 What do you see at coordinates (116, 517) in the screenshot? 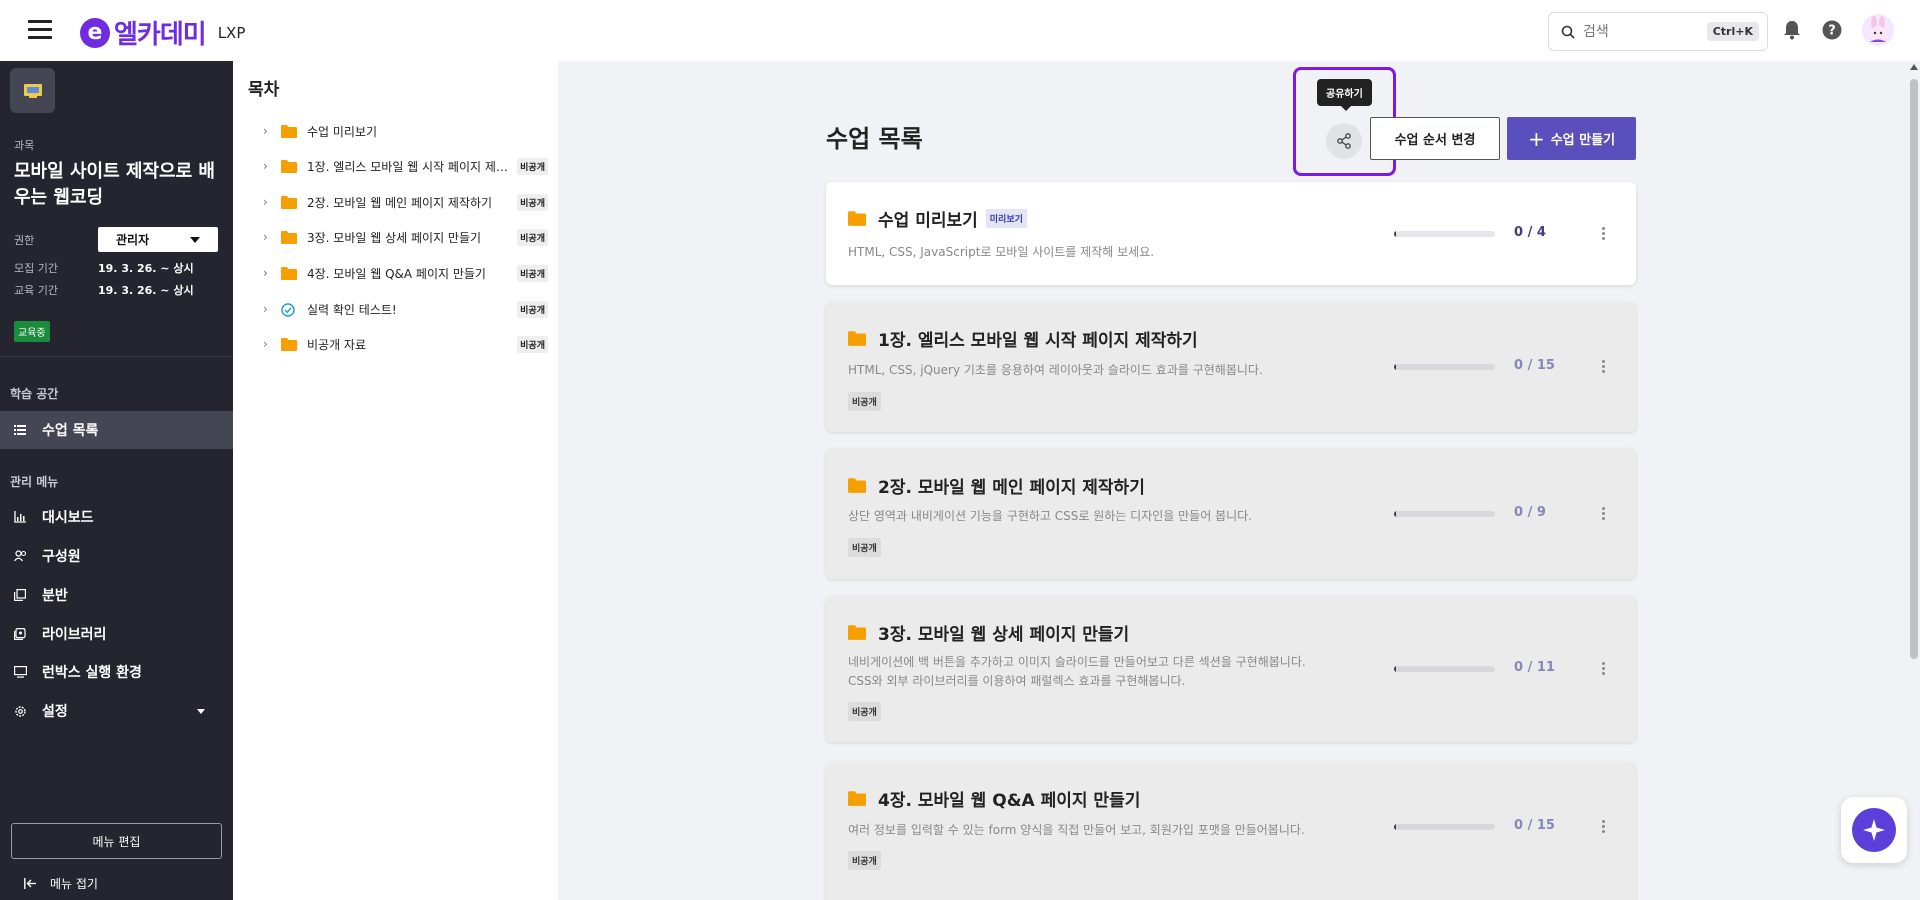
I see `sidebar-item-dashboard: 대시보드` at bounding box center [116, 517].